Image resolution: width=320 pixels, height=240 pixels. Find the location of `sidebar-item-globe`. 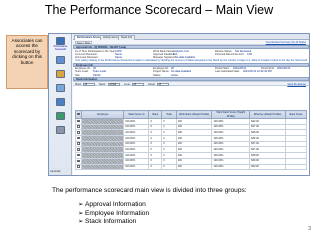

sidebar-item-globe is located at coordinates (60, 116).